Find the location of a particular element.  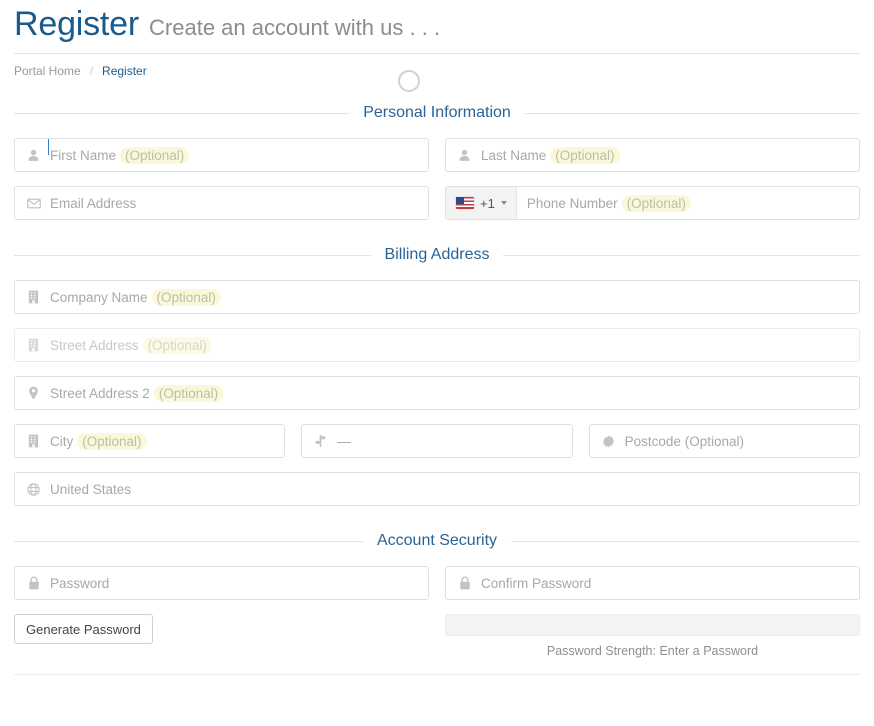

password-placeholder-text: Password is located at coordinates (80, 583).